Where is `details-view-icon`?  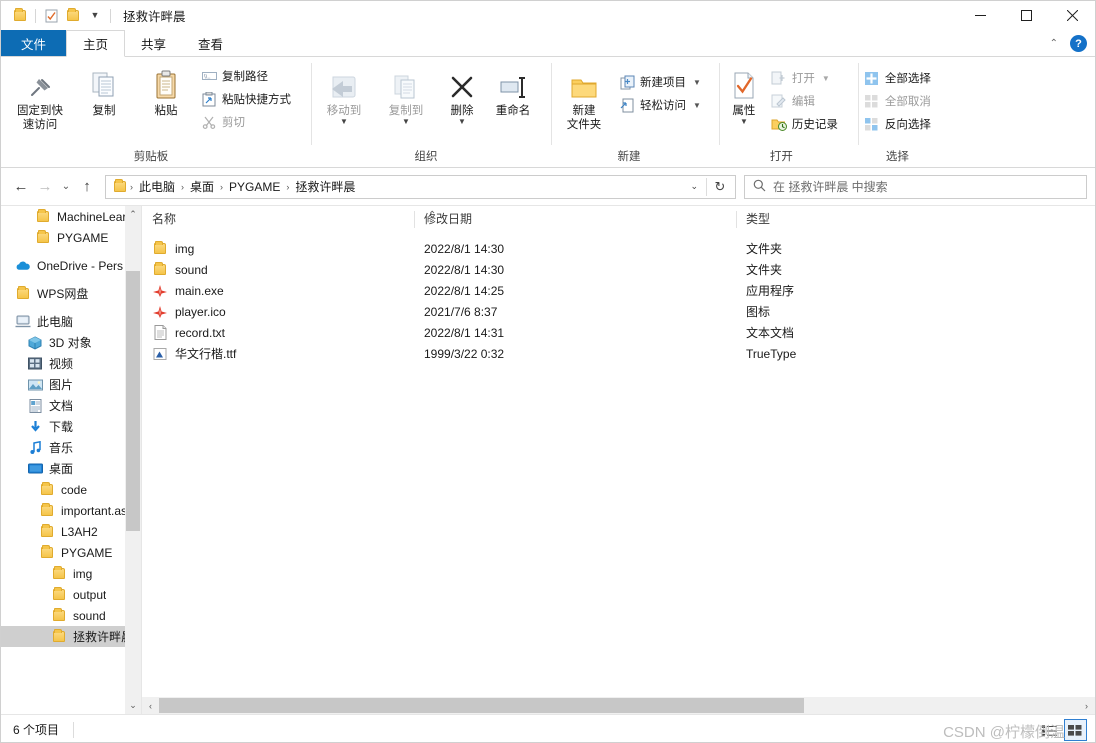
details-view-icon is located at coordinates (1049, 730).